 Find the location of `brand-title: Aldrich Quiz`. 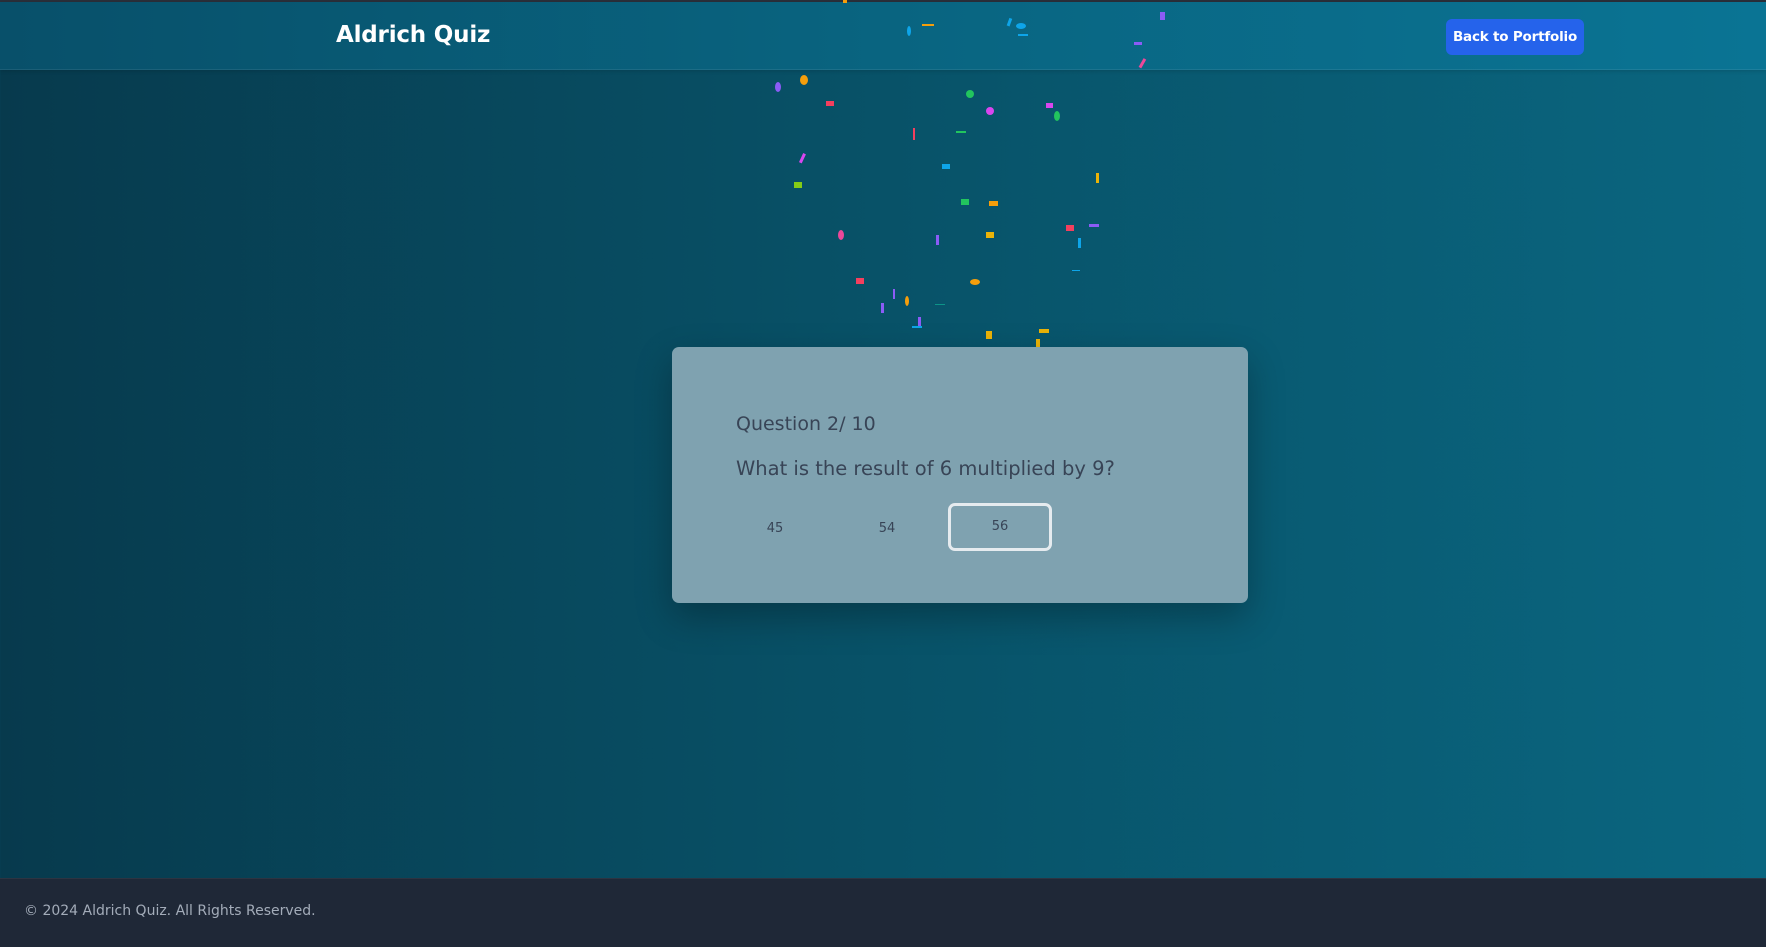

brand-title: Aldrich Quiz is located at coordinates (413, 35).